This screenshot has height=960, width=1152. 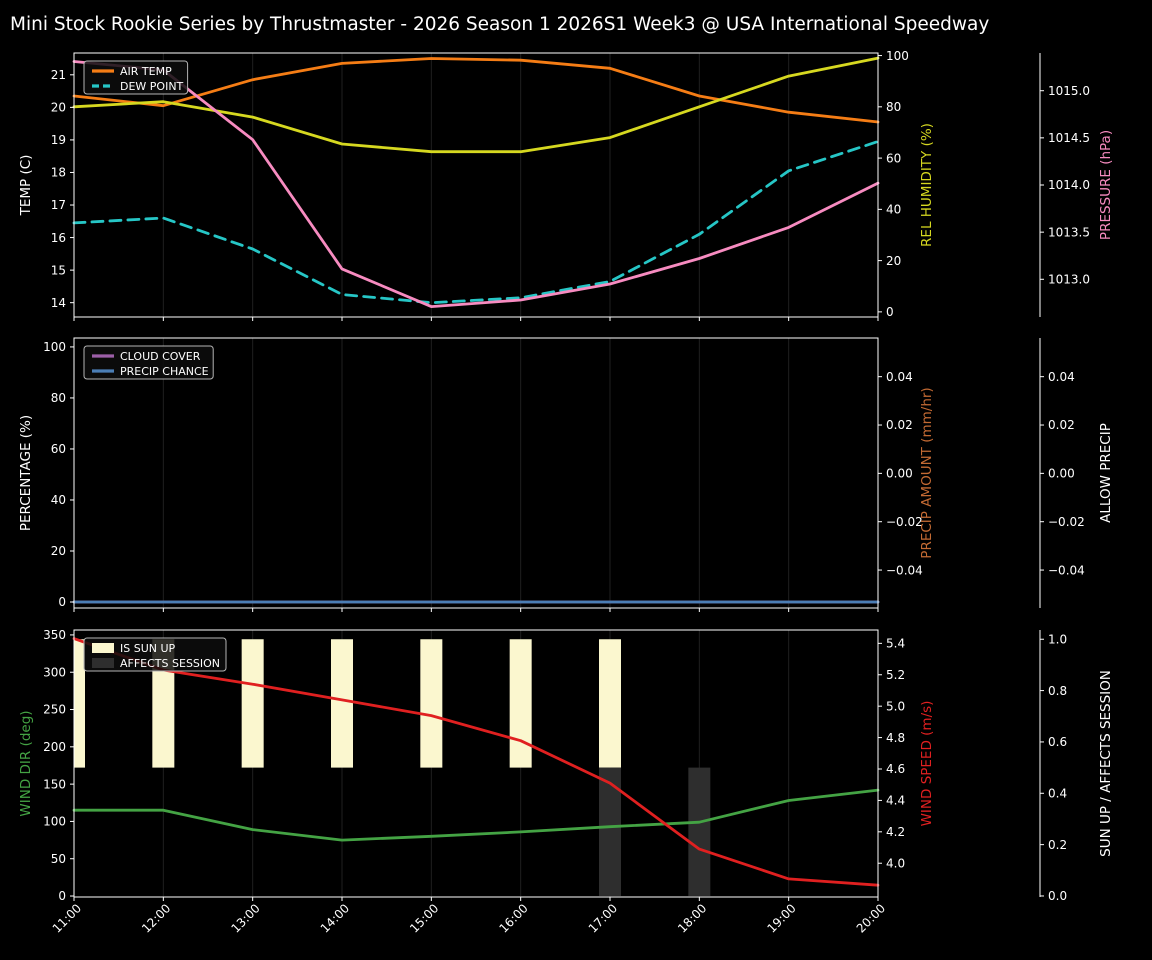 What do you see at coordinates (54, 747) in the screenshot?
I see `y-tick-label: 200` at bounding box center [54, 747].